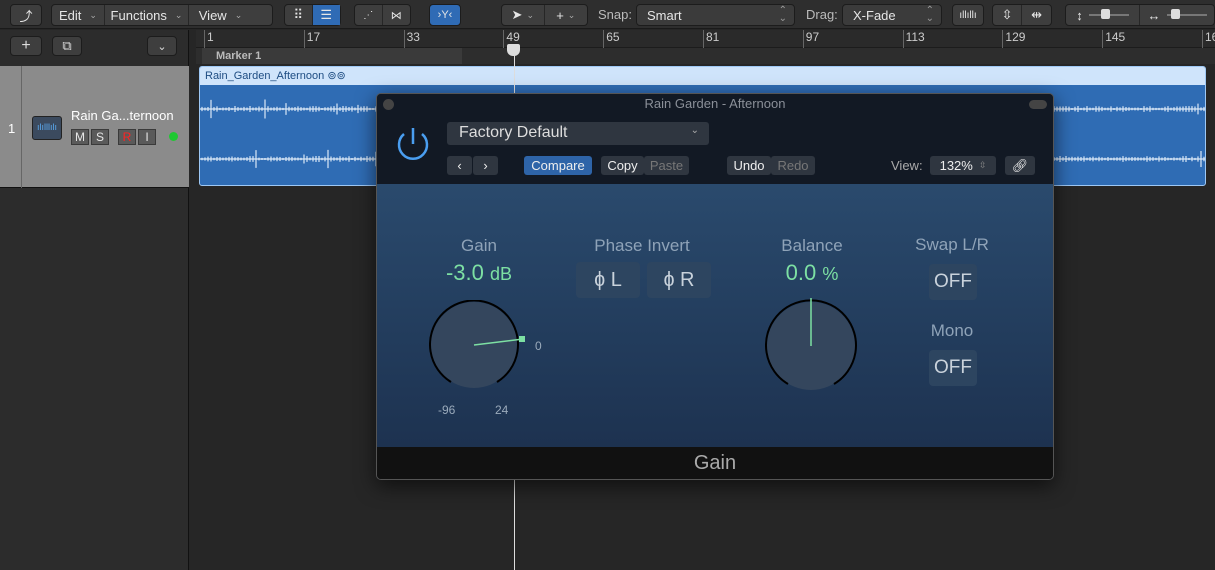 The height and width of the screenshot is (570, 1215). Describe the element at coordinates (929, 14) in the screenshot. I see `updown-icon: ⌃ ⌄` at that location.